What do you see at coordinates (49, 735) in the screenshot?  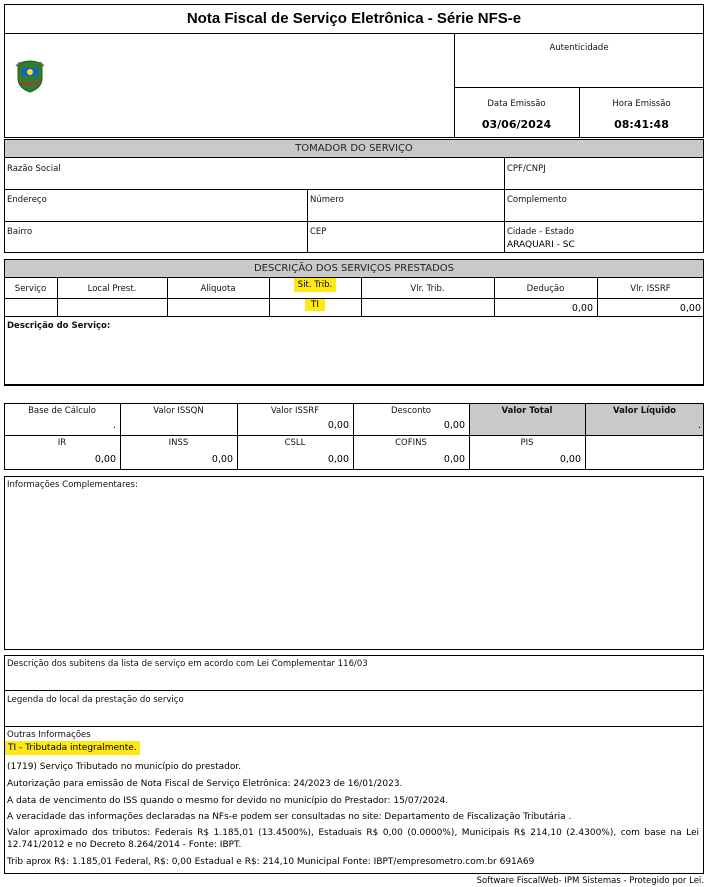 I see `outras-informacoes-label: Outras Informações` at bounding box center [49, 735].